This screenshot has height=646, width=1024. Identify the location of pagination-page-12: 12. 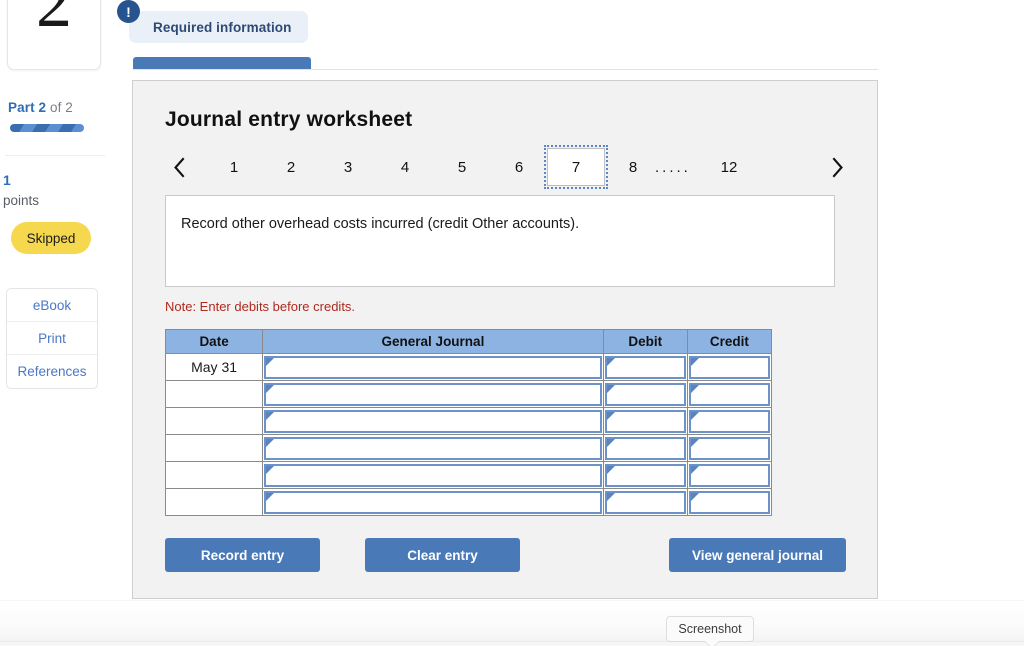
(729, 167).